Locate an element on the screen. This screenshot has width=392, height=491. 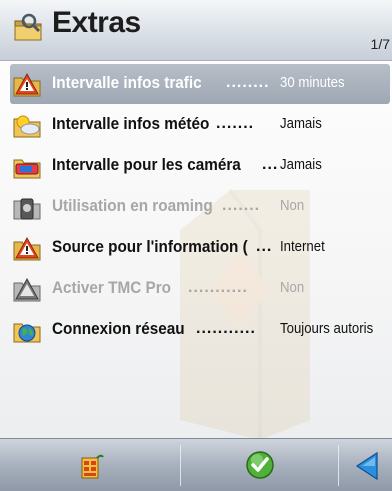
back-arrow-icon is located at coordinates (366, 466).